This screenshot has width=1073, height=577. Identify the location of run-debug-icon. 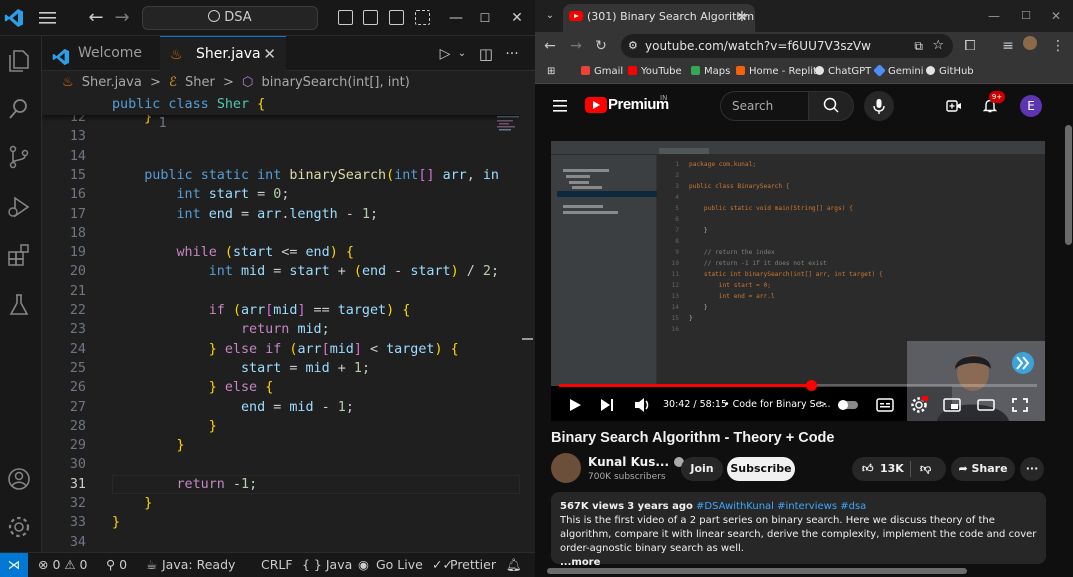
(19, 207).